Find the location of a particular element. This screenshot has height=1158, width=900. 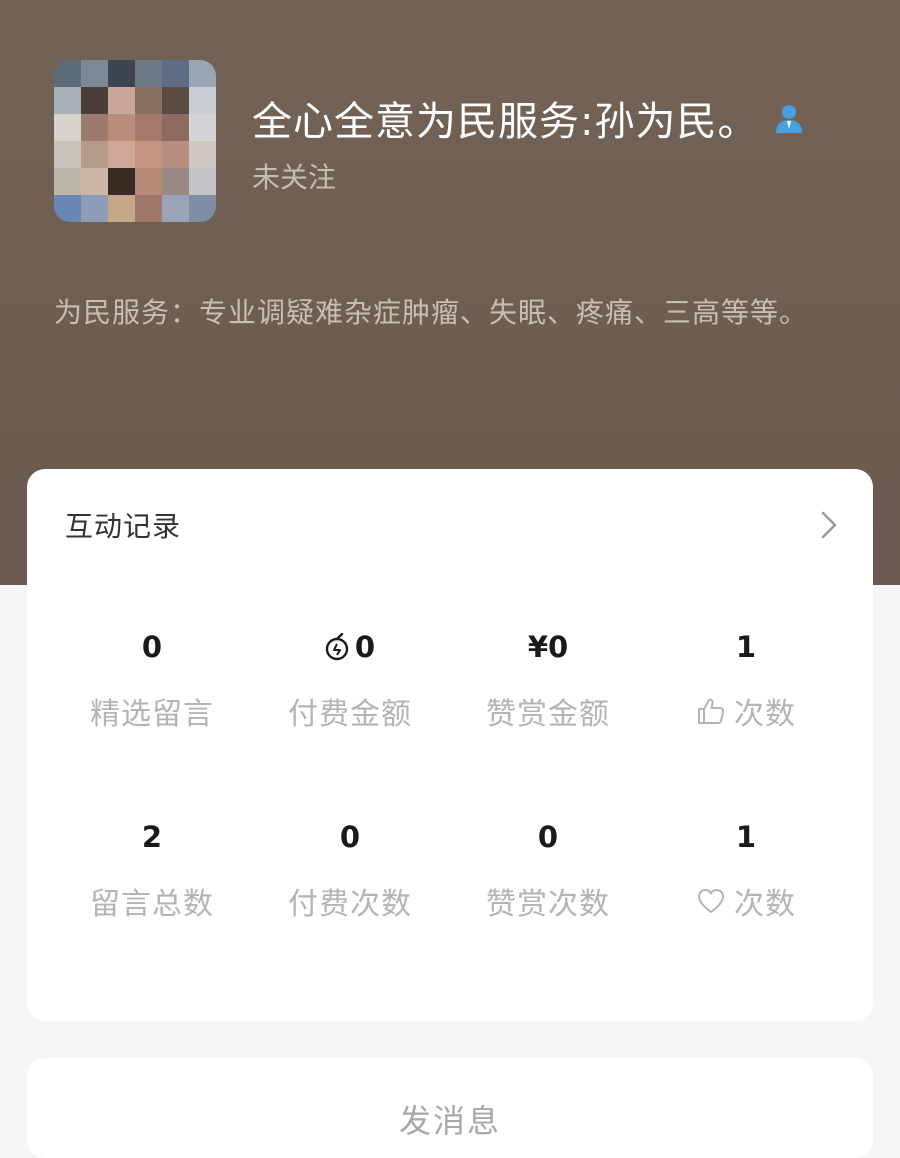

stat-label: 留言总数 is located at coordinates (152, 904).